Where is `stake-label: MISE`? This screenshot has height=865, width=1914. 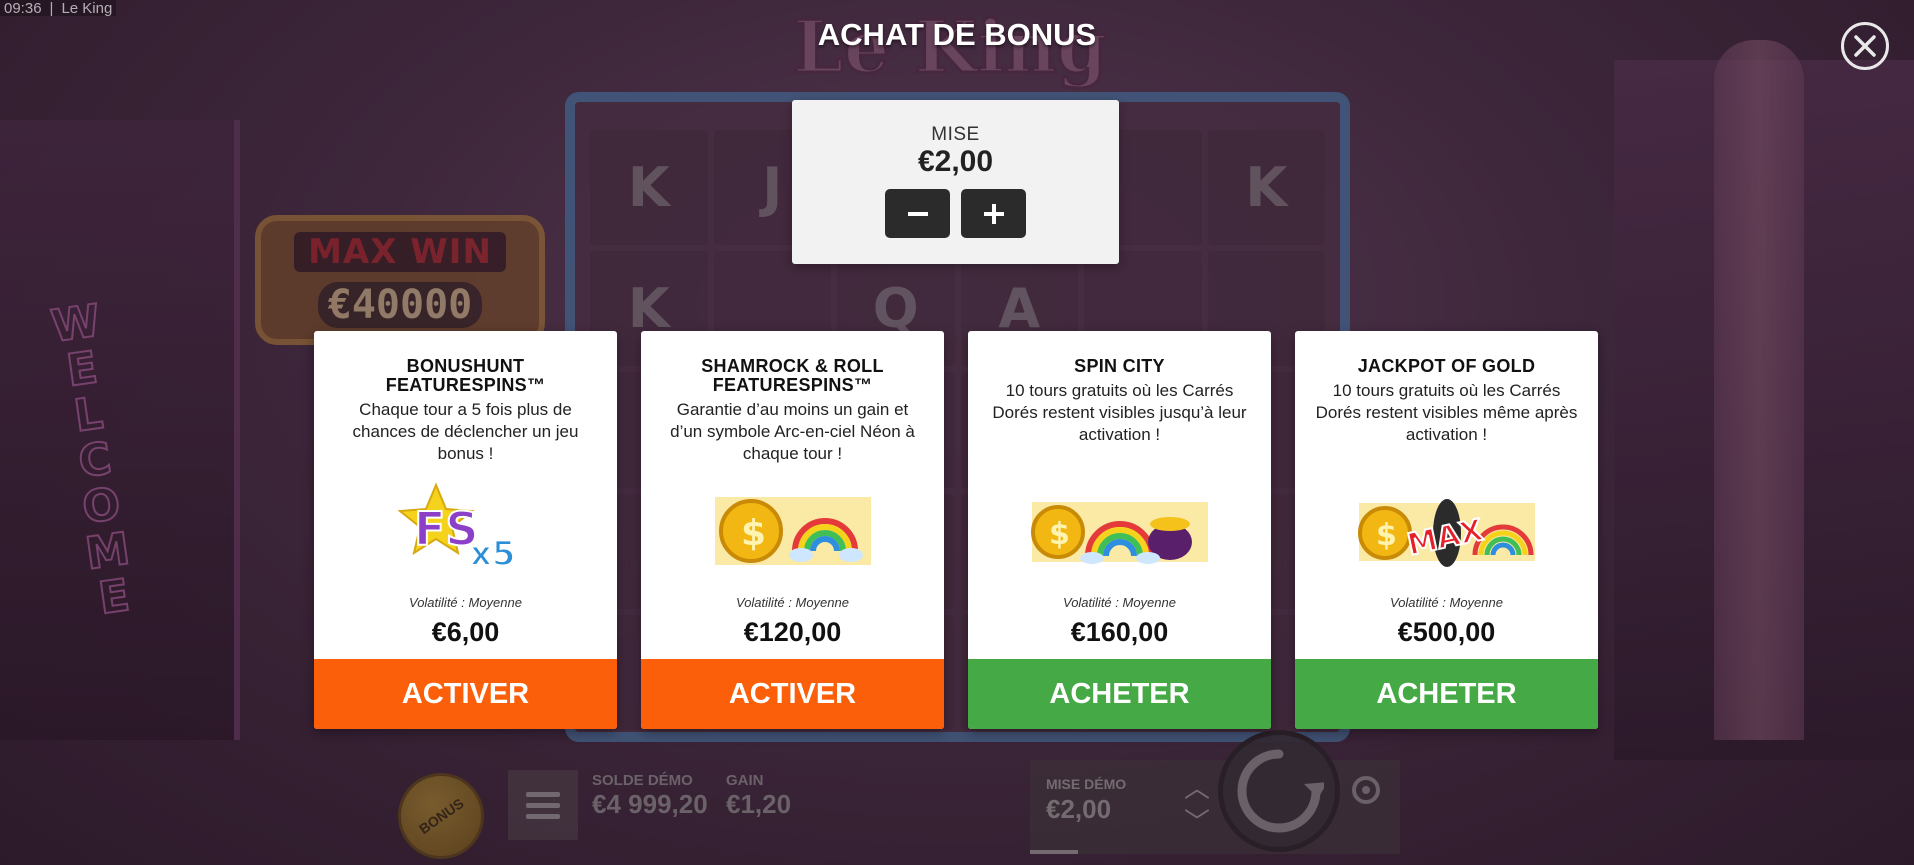 stake-label: MISE is located at coordinates (955, 134).